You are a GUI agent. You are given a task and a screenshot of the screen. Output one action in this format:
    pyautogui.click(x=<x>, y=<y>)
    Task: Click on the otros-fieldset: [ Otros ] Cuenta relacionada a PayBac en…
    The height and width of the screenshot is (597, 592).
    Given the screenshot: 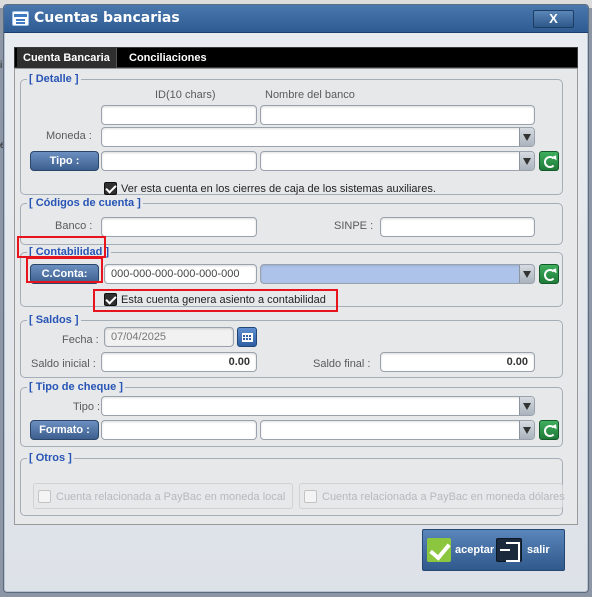 What is the action you would take?
    pyautogui.click(x=292, y=484)
    